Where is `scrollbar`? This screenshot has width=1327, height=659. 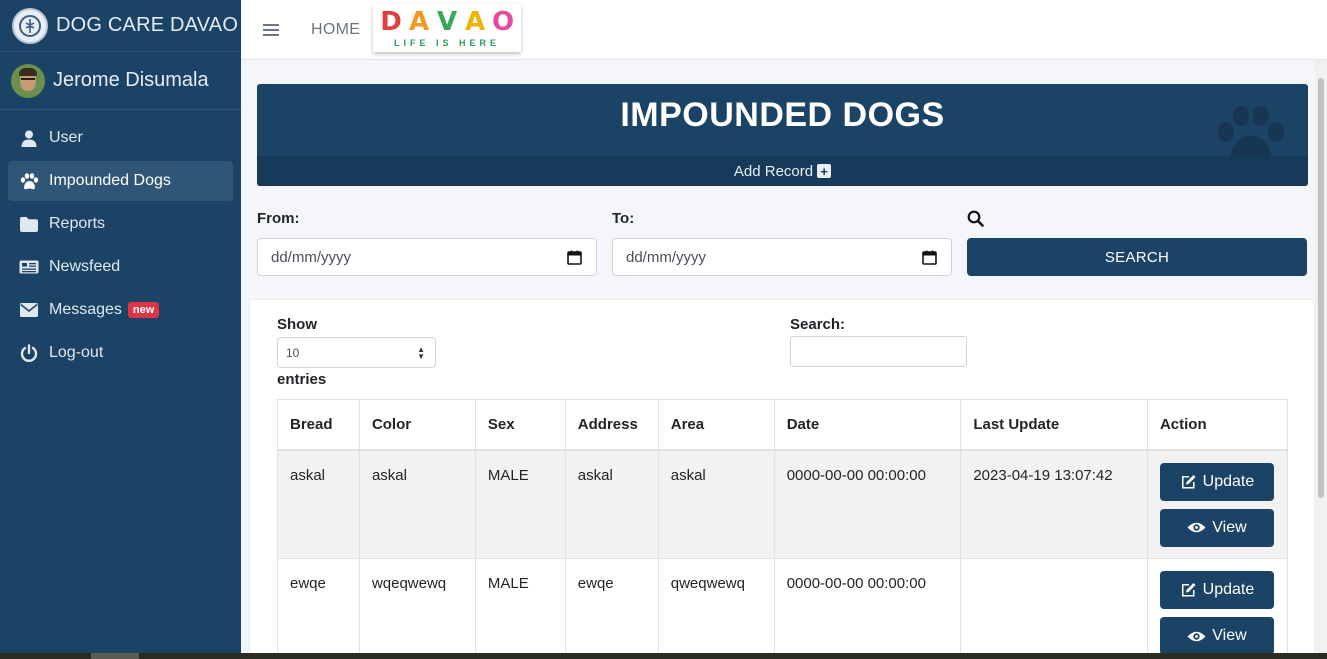
scrollbar is located at coordinates (1321, 356).